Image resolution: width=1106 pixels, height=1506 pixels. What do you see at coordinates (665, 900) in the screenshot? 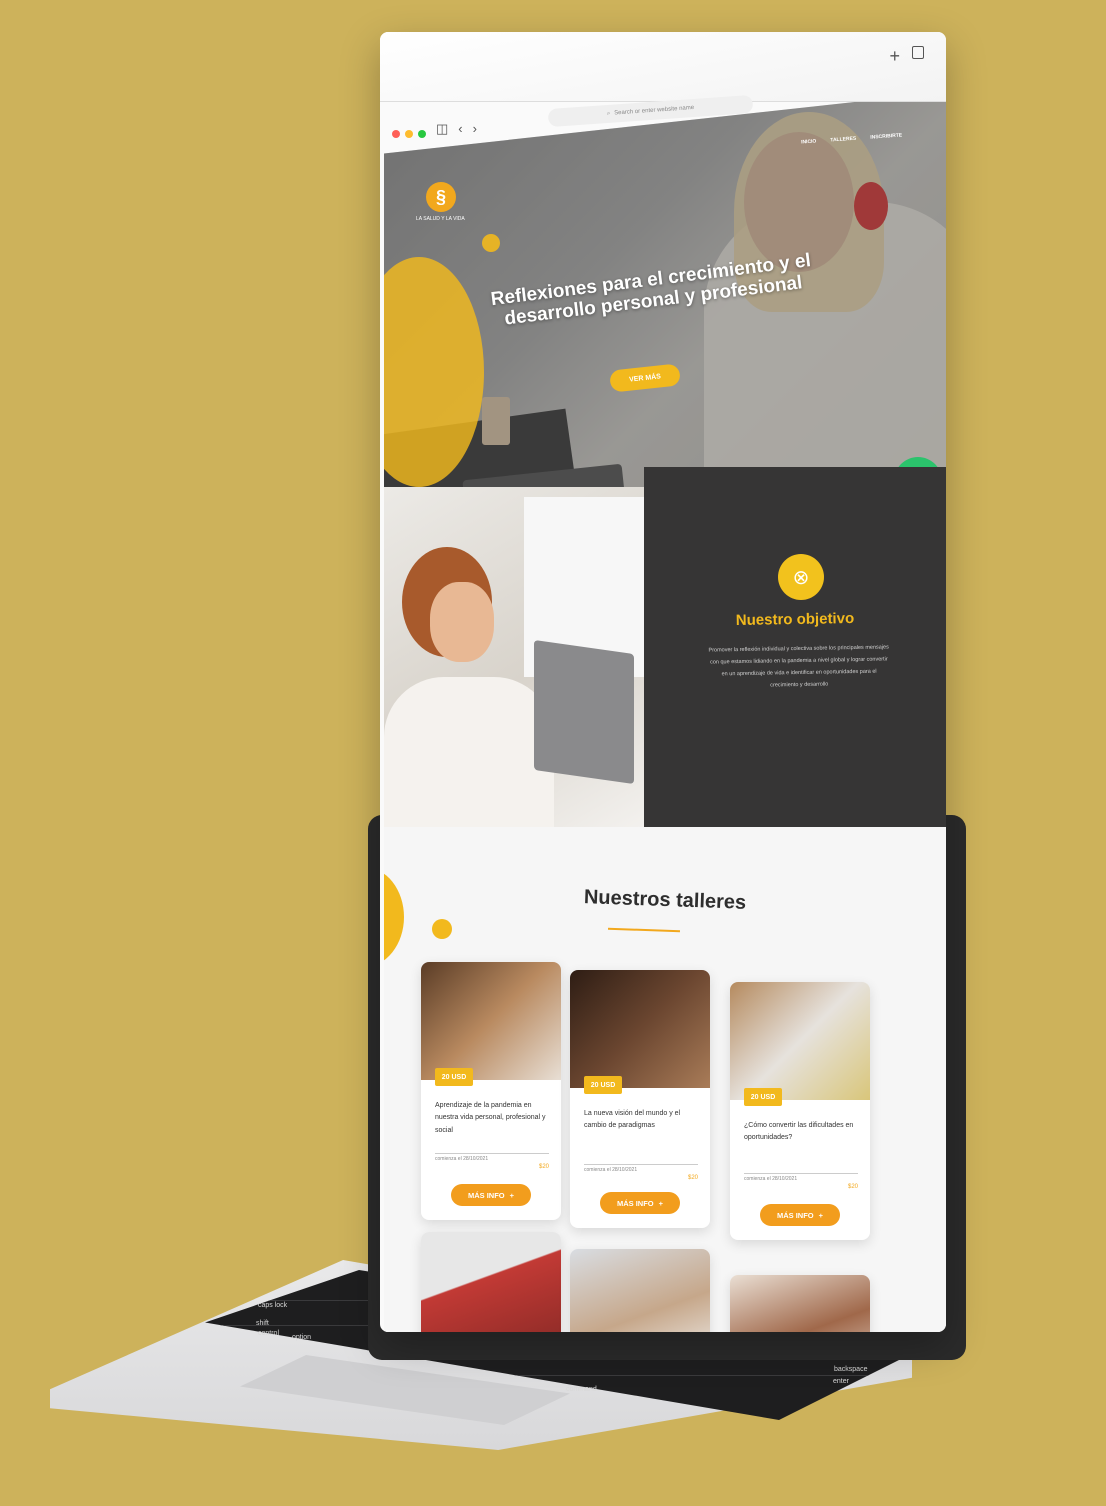
I see `workshops-title: Nuestros talleres` at bounding box center [665, 900].